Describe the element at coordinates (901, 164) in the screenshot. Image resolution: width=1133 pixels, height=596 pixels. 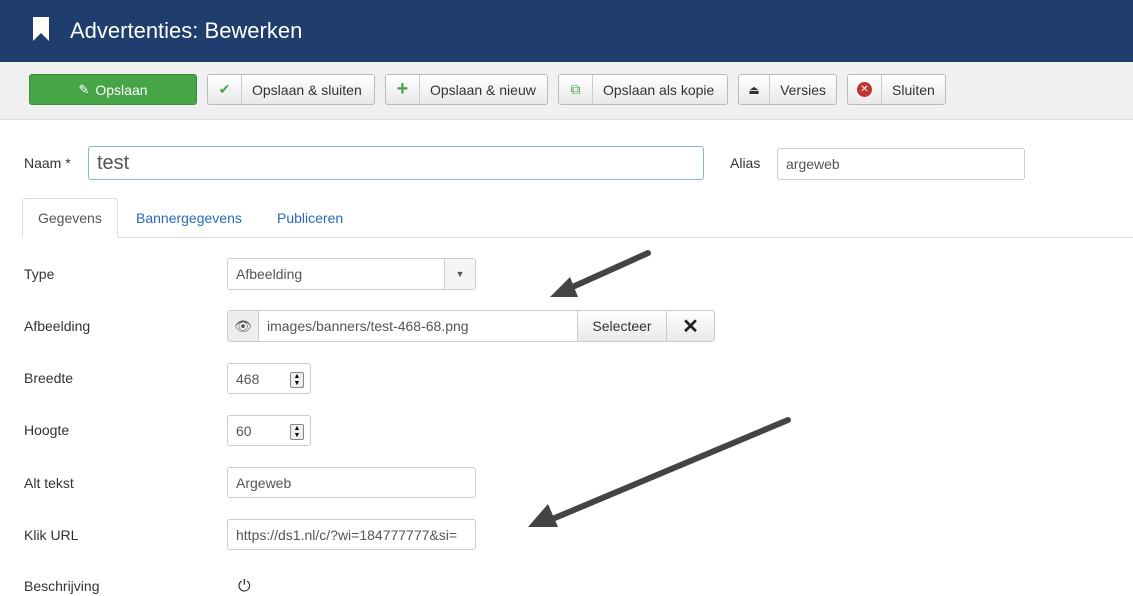
I see `alias-input: argeweb` at that location.